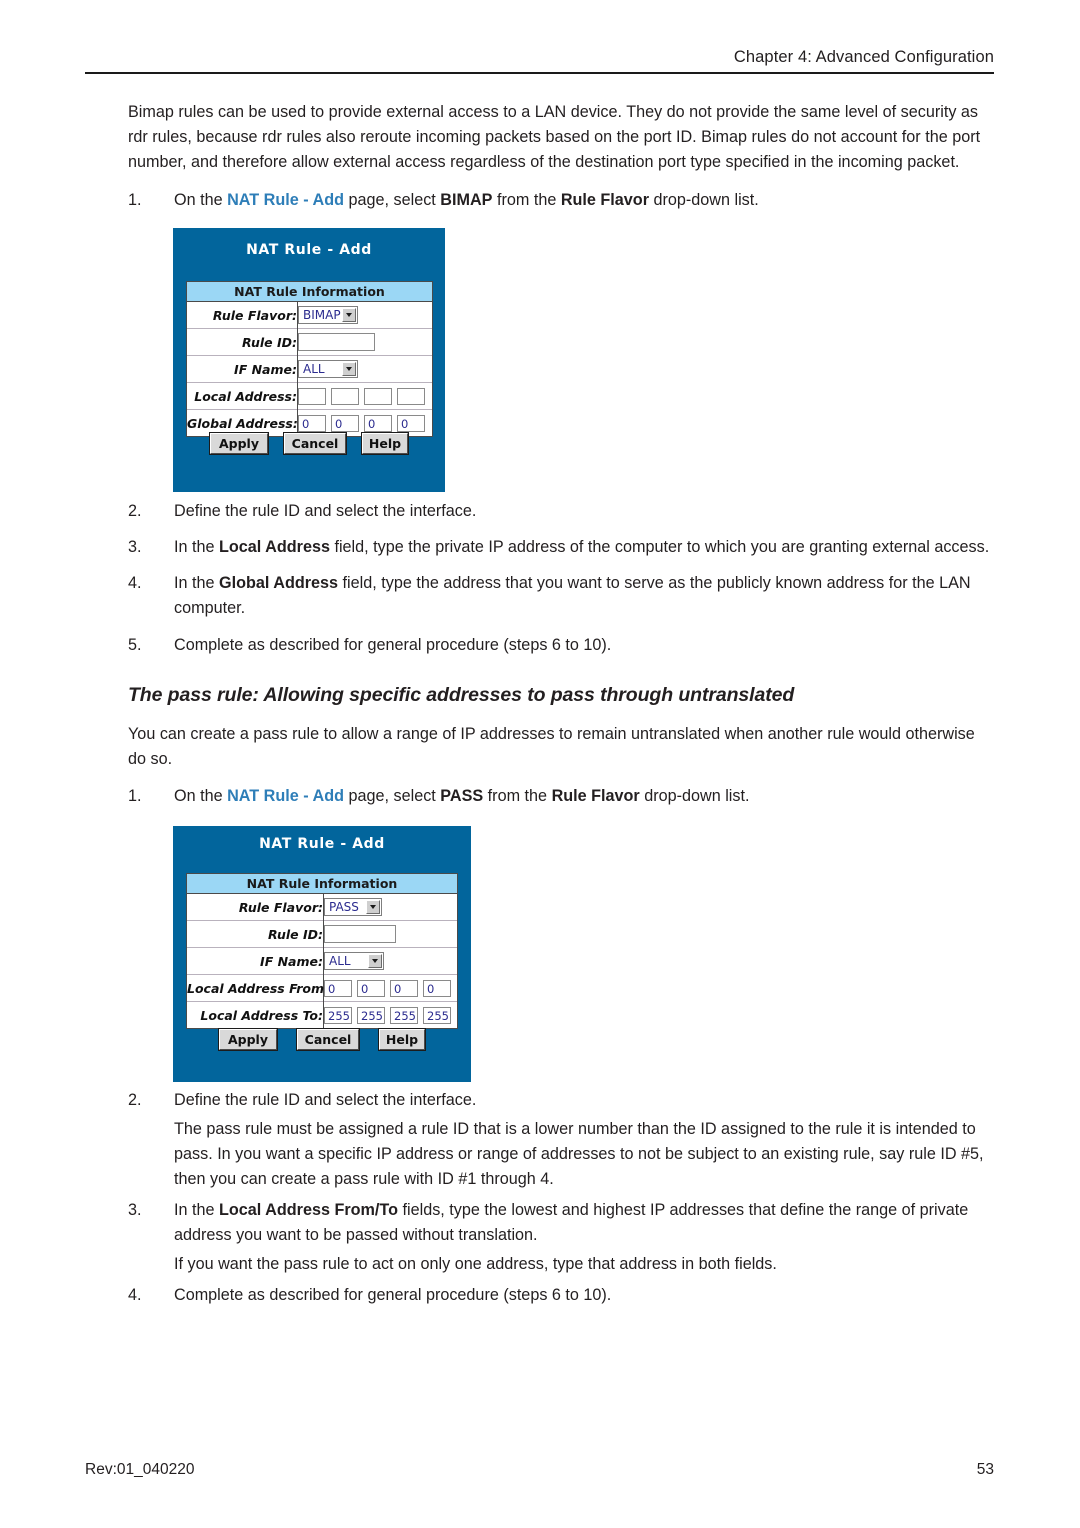 The width and height of the screenshot is (1080, 1528). I want to click on list-number: 4., so click(135, 583).